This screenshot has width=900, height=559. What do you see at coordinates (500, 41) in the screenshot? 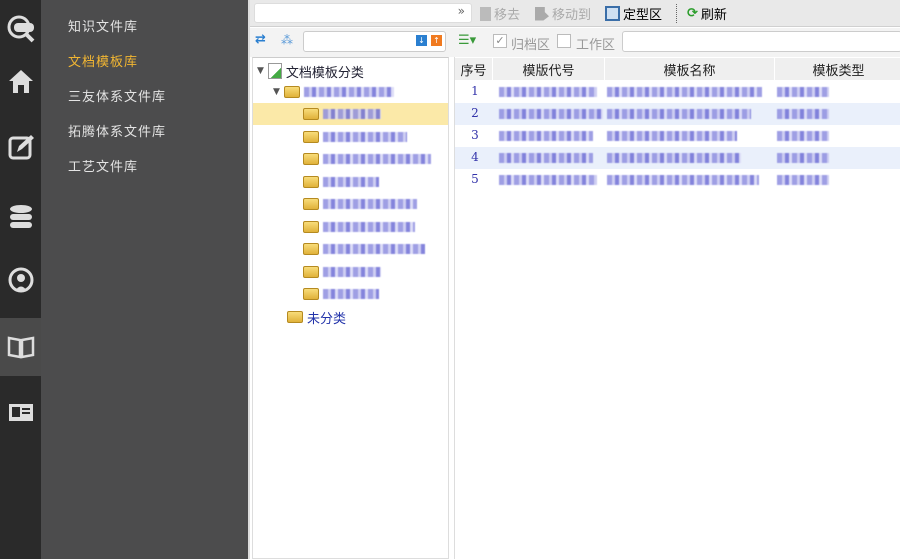
I see `archive-checkbox: ✓` at bounding box center [500, 41].